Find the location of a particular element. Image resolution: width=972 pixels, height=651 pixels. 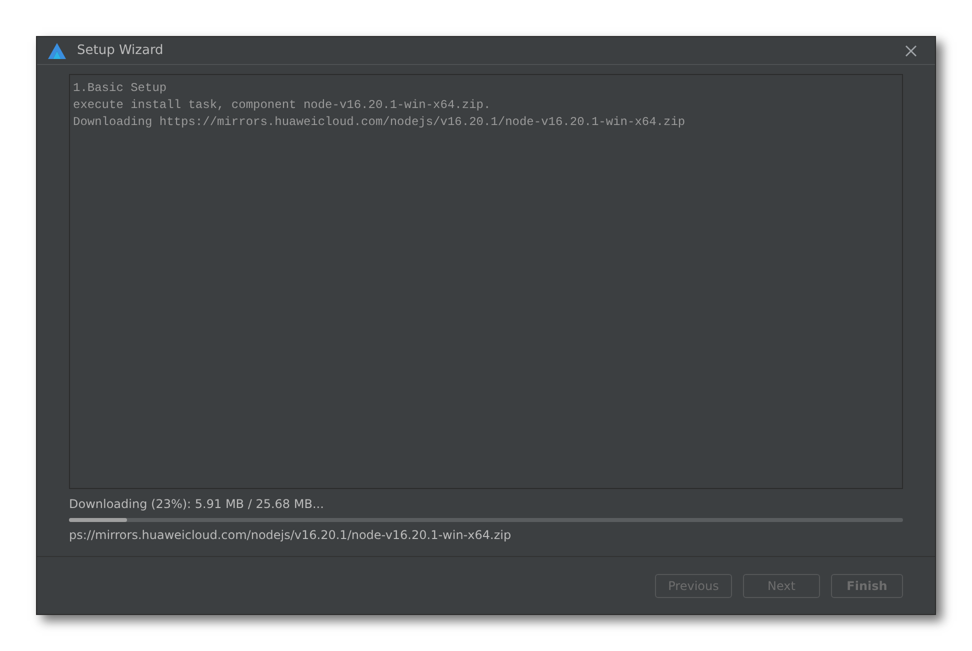

log-line: 1.Basic Setup is located at coordinates (120, 88).